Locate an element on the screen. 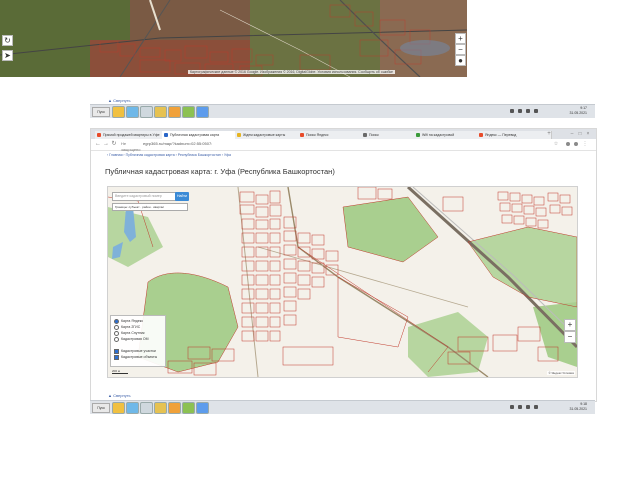 This screenshot has height=480, width=640. tab-3: Поиск Яндекс is located at coordinates (333, 135).